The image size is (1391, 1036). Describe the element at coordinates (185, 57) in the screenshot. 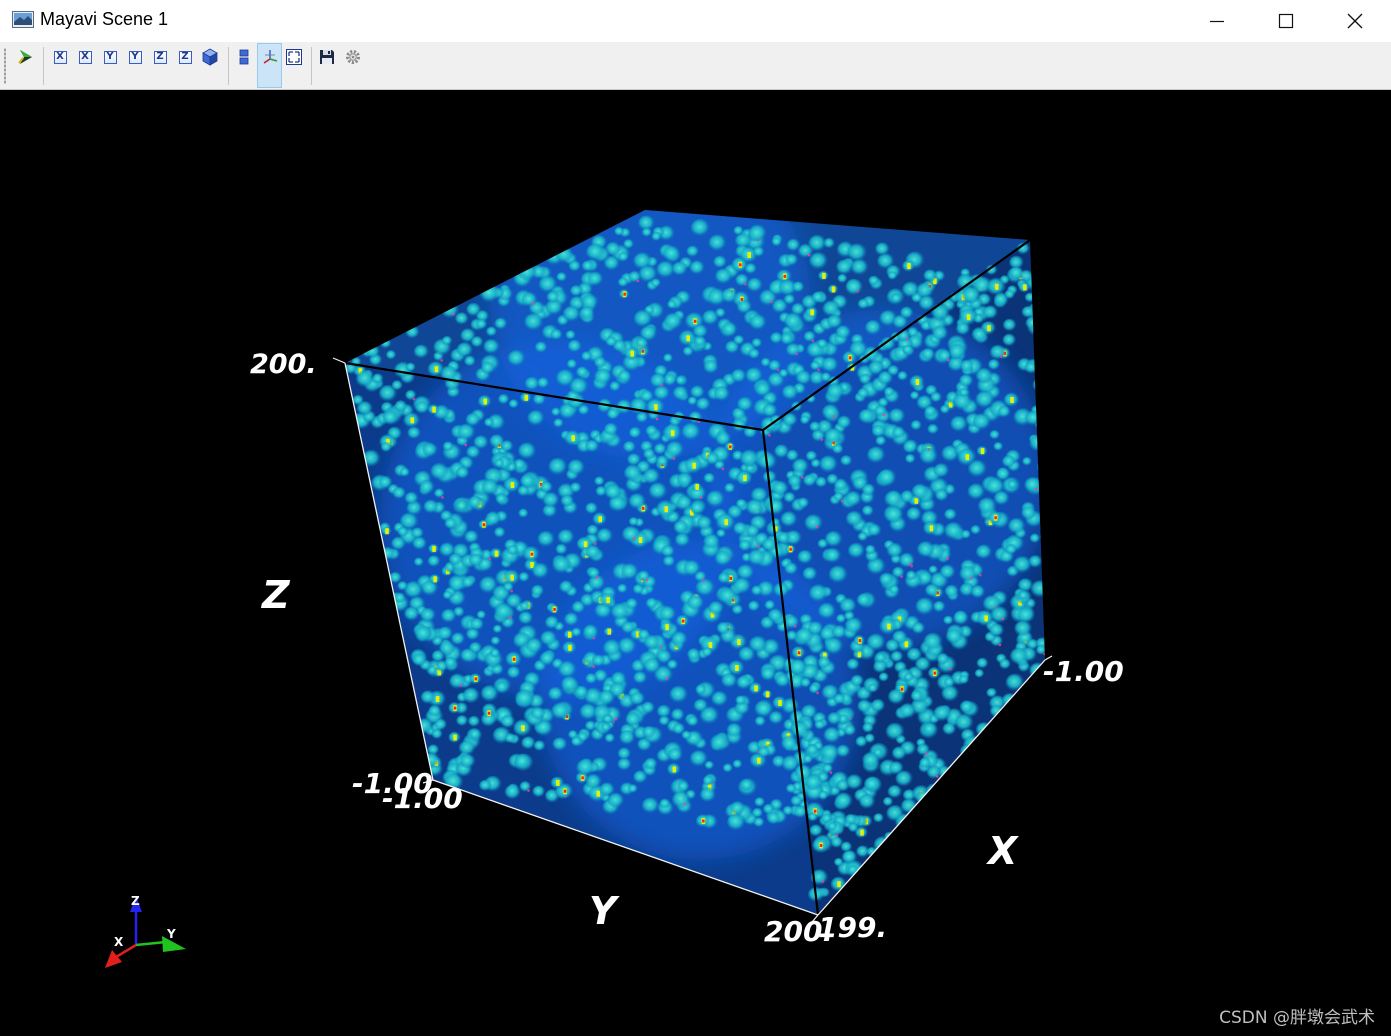

I see `view-minus-z-button: Z` at that location.